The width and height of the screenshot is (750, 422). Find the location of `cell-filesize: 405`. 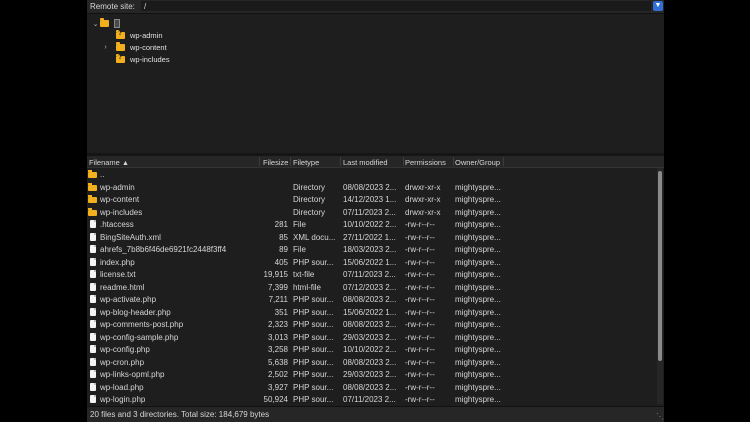

cell-filesize: 405 is located at coordinates (281, 262).